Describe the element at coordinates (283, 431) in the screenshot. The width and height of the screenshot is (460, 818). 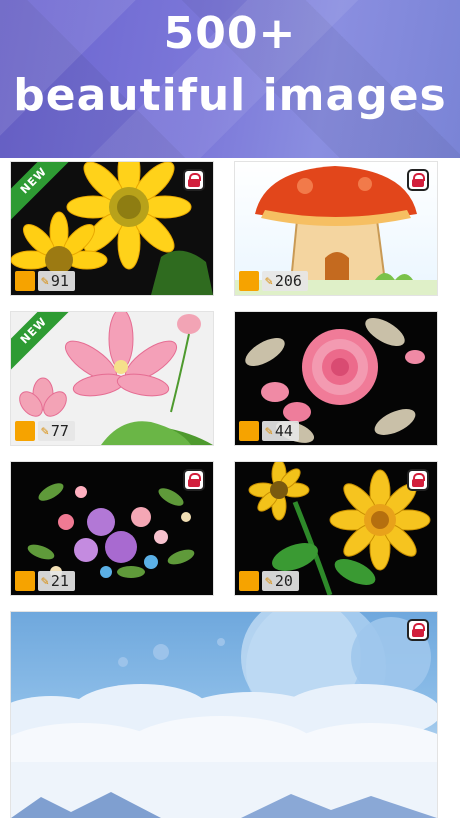
I see `count-value: 44` at that location.